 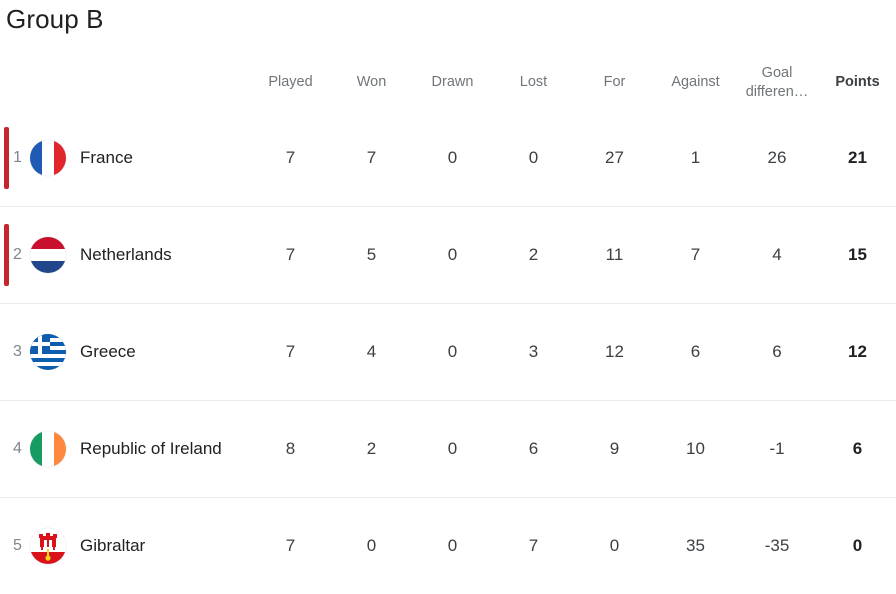 What do you see at coordinates (15, 352) in the screenshot?
I see `rank-label: 3` at bounding box center [15, 352].